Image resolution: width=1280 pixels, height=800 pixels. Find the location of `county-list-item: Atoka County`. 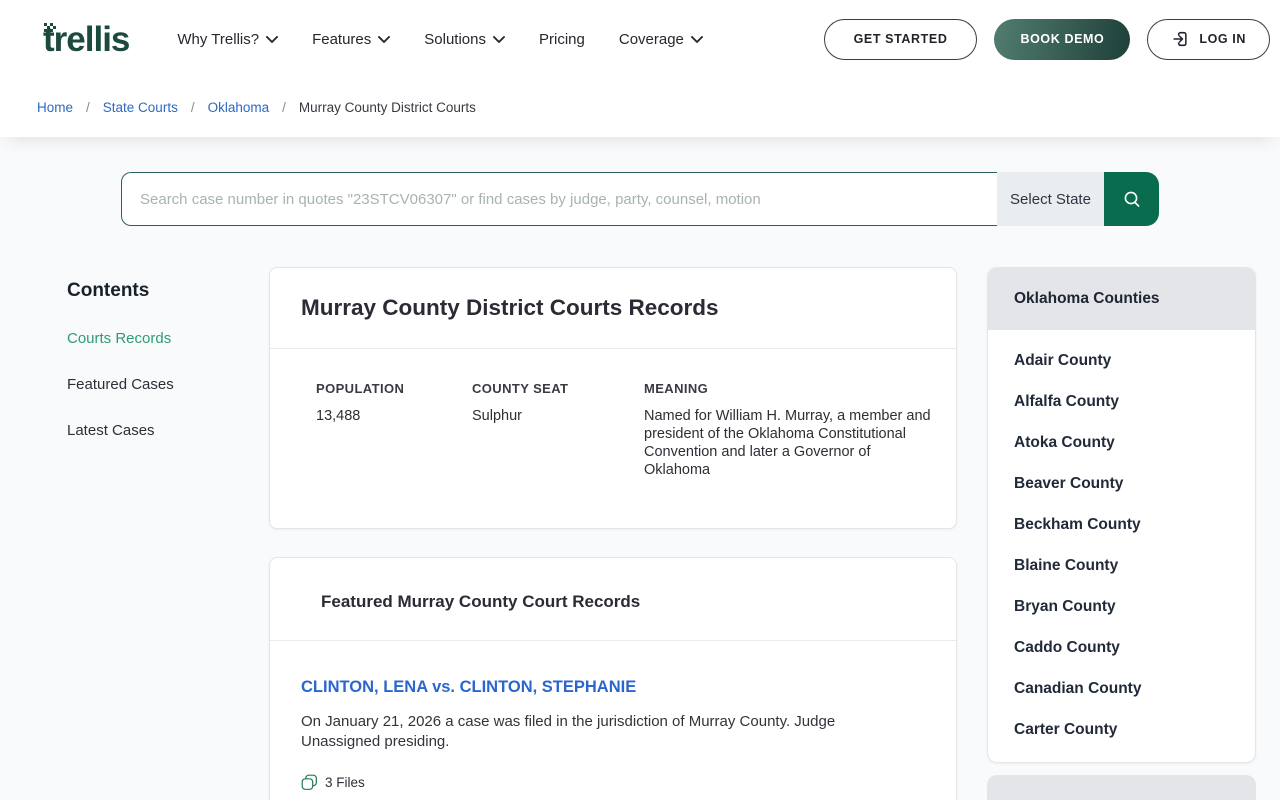

county-list-item: Atoka County is located at coordinates (1121, 442).